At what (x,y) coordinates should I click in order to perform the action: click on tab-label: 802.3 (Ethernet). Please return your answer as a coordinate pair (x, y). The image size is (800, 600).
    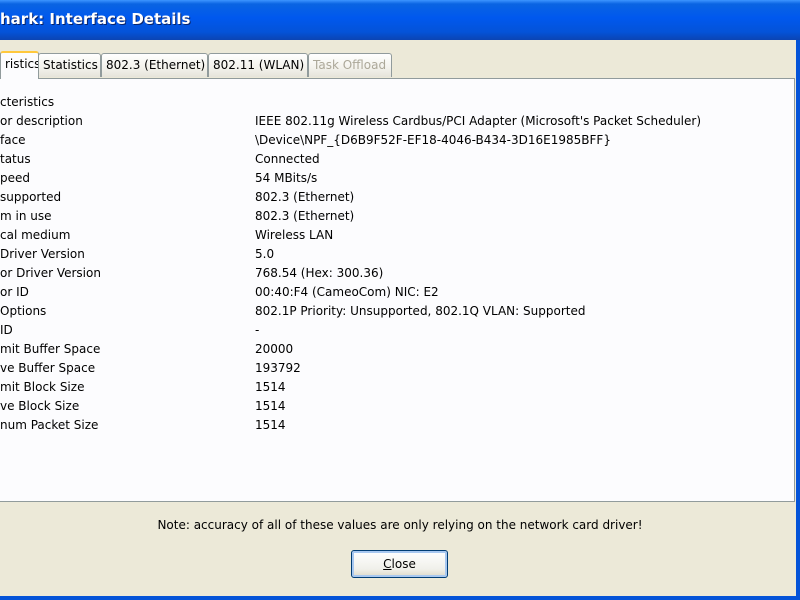
    Looking at the image, I should click on (156, 65).